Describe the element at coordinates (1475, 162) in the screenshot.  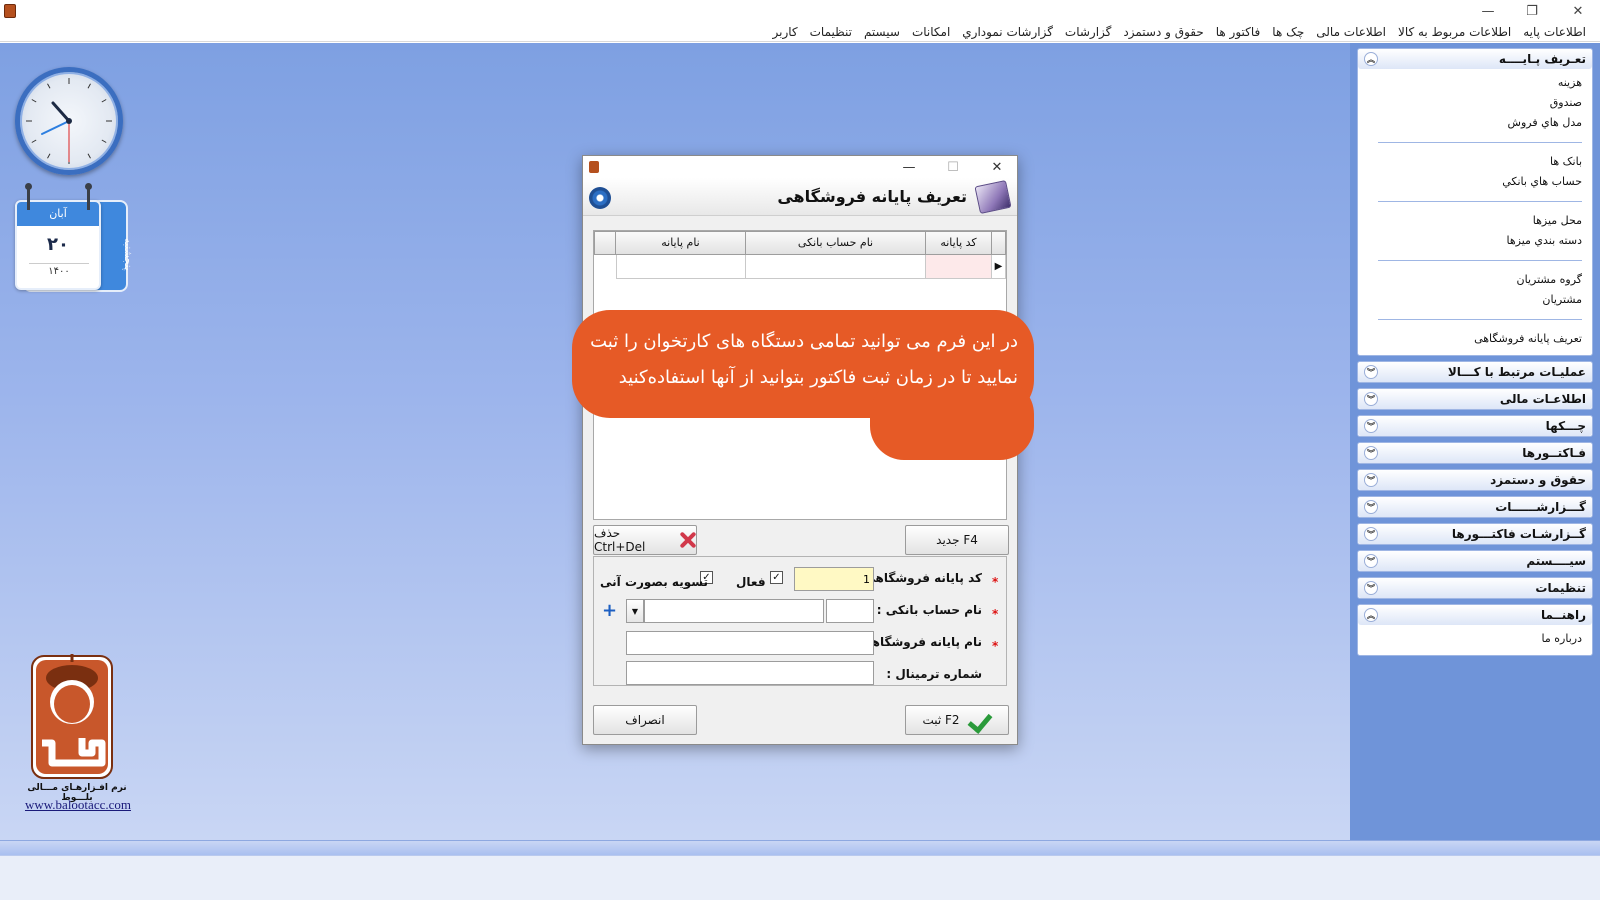
I see `nav-item-banks: بانک ها` at that location.